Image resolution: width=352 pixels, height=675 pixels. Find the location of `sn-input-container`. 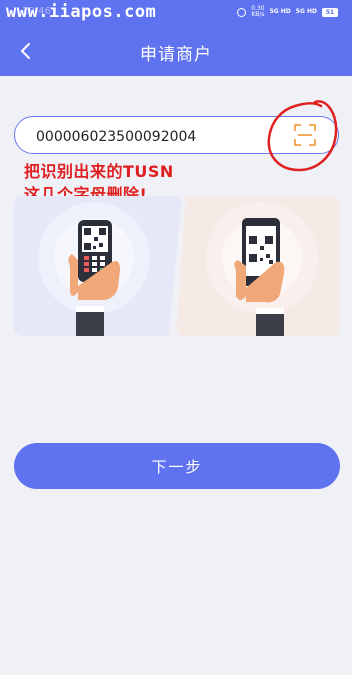

sn-input-container is located at coordinates (176, 135).